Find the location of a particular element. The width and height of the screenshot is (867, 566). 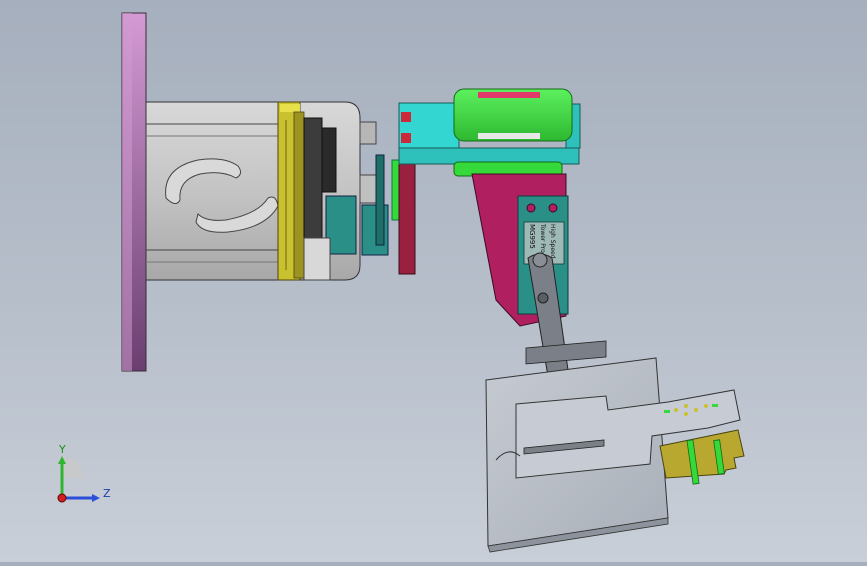

reference-triad: Y Z is located at coordinates (84, 473).